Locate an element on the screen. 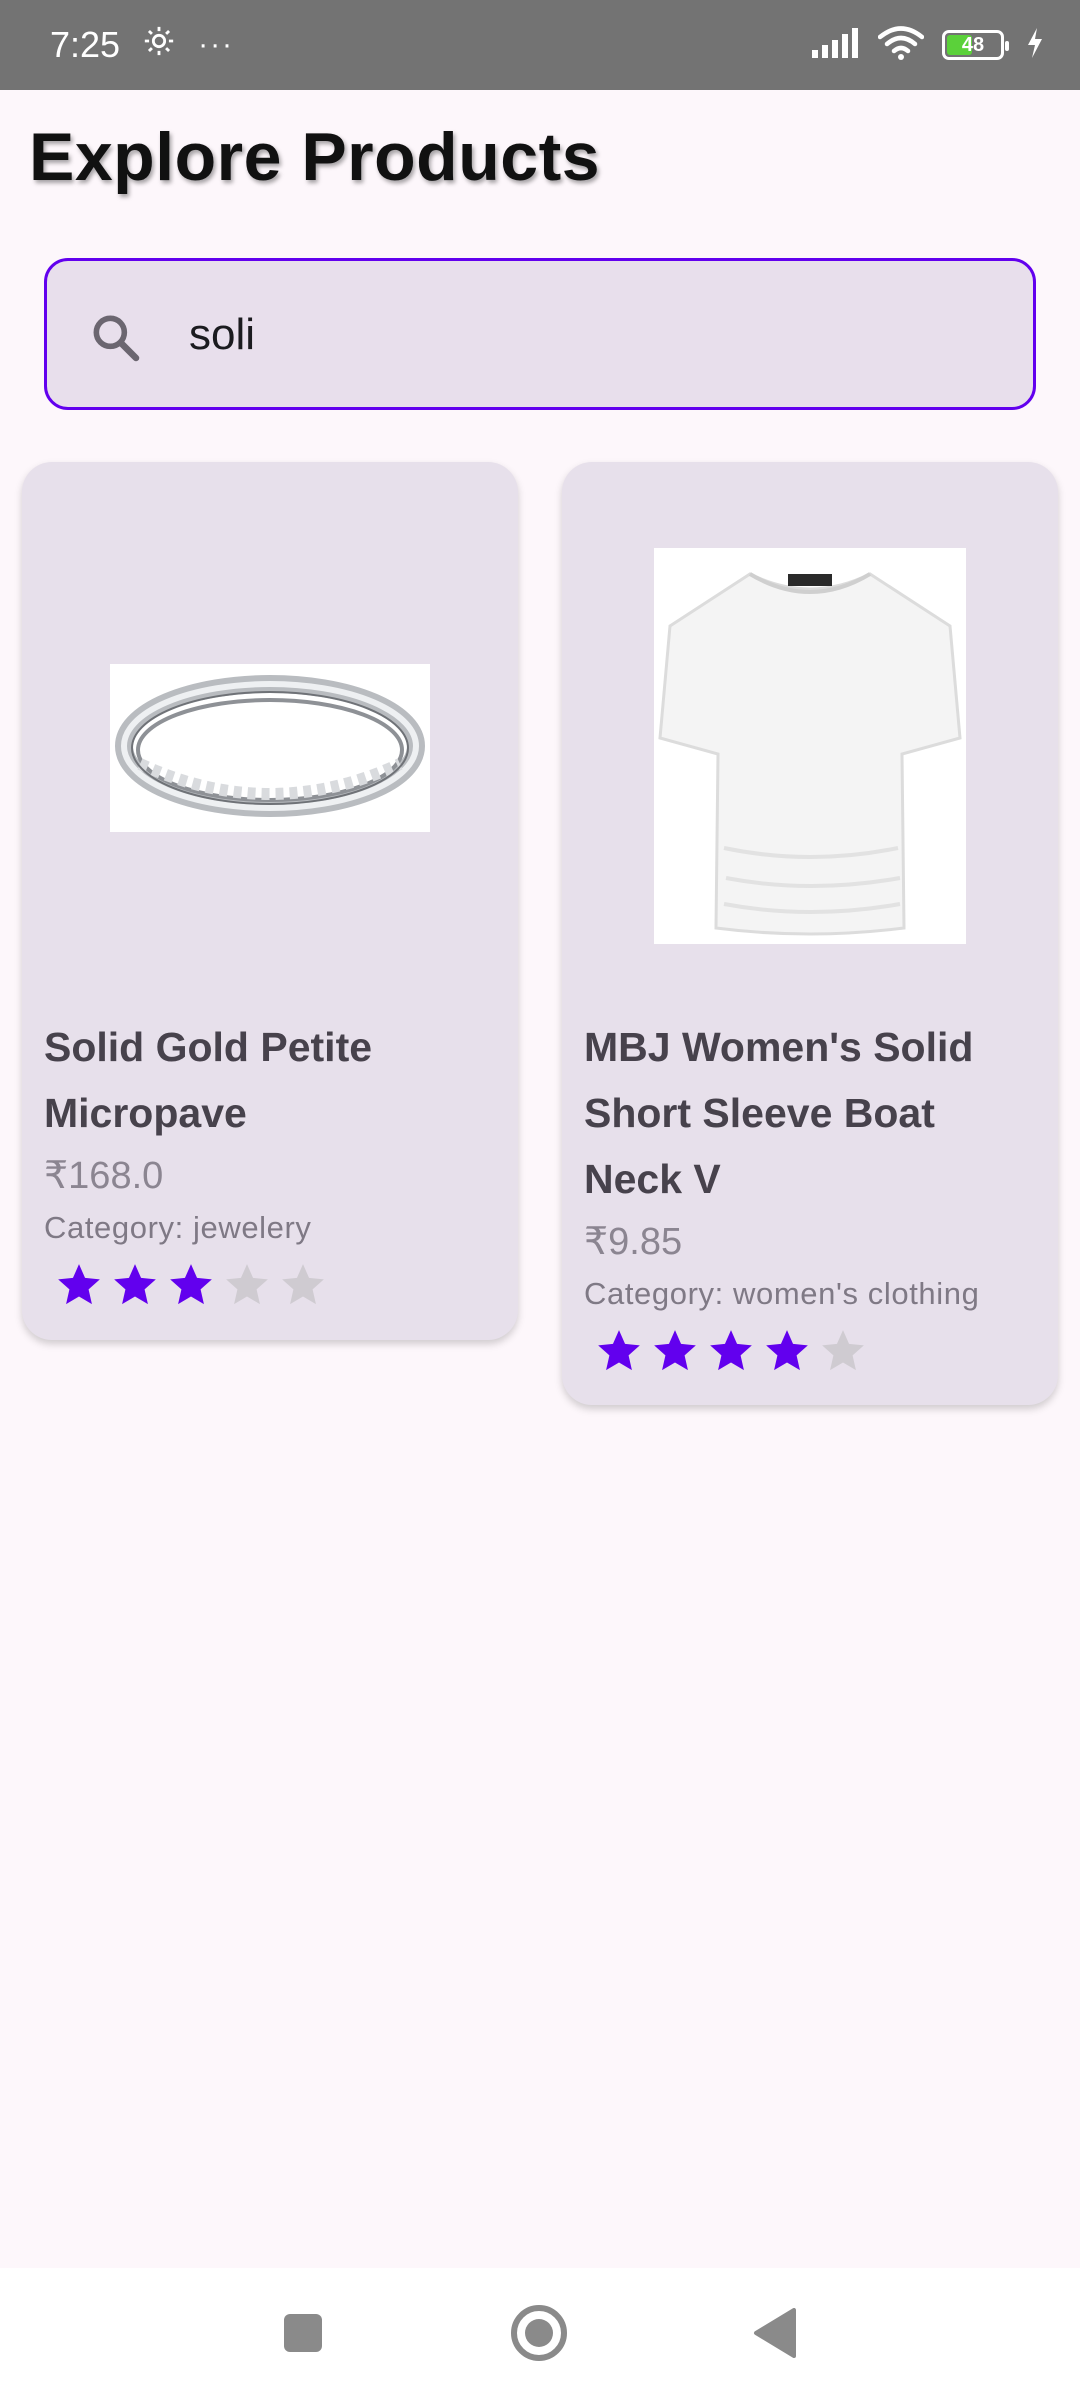 The width and height of the screenshot is (1080, 2400). page-title: Explore Products is located at coordinates (315, 157).